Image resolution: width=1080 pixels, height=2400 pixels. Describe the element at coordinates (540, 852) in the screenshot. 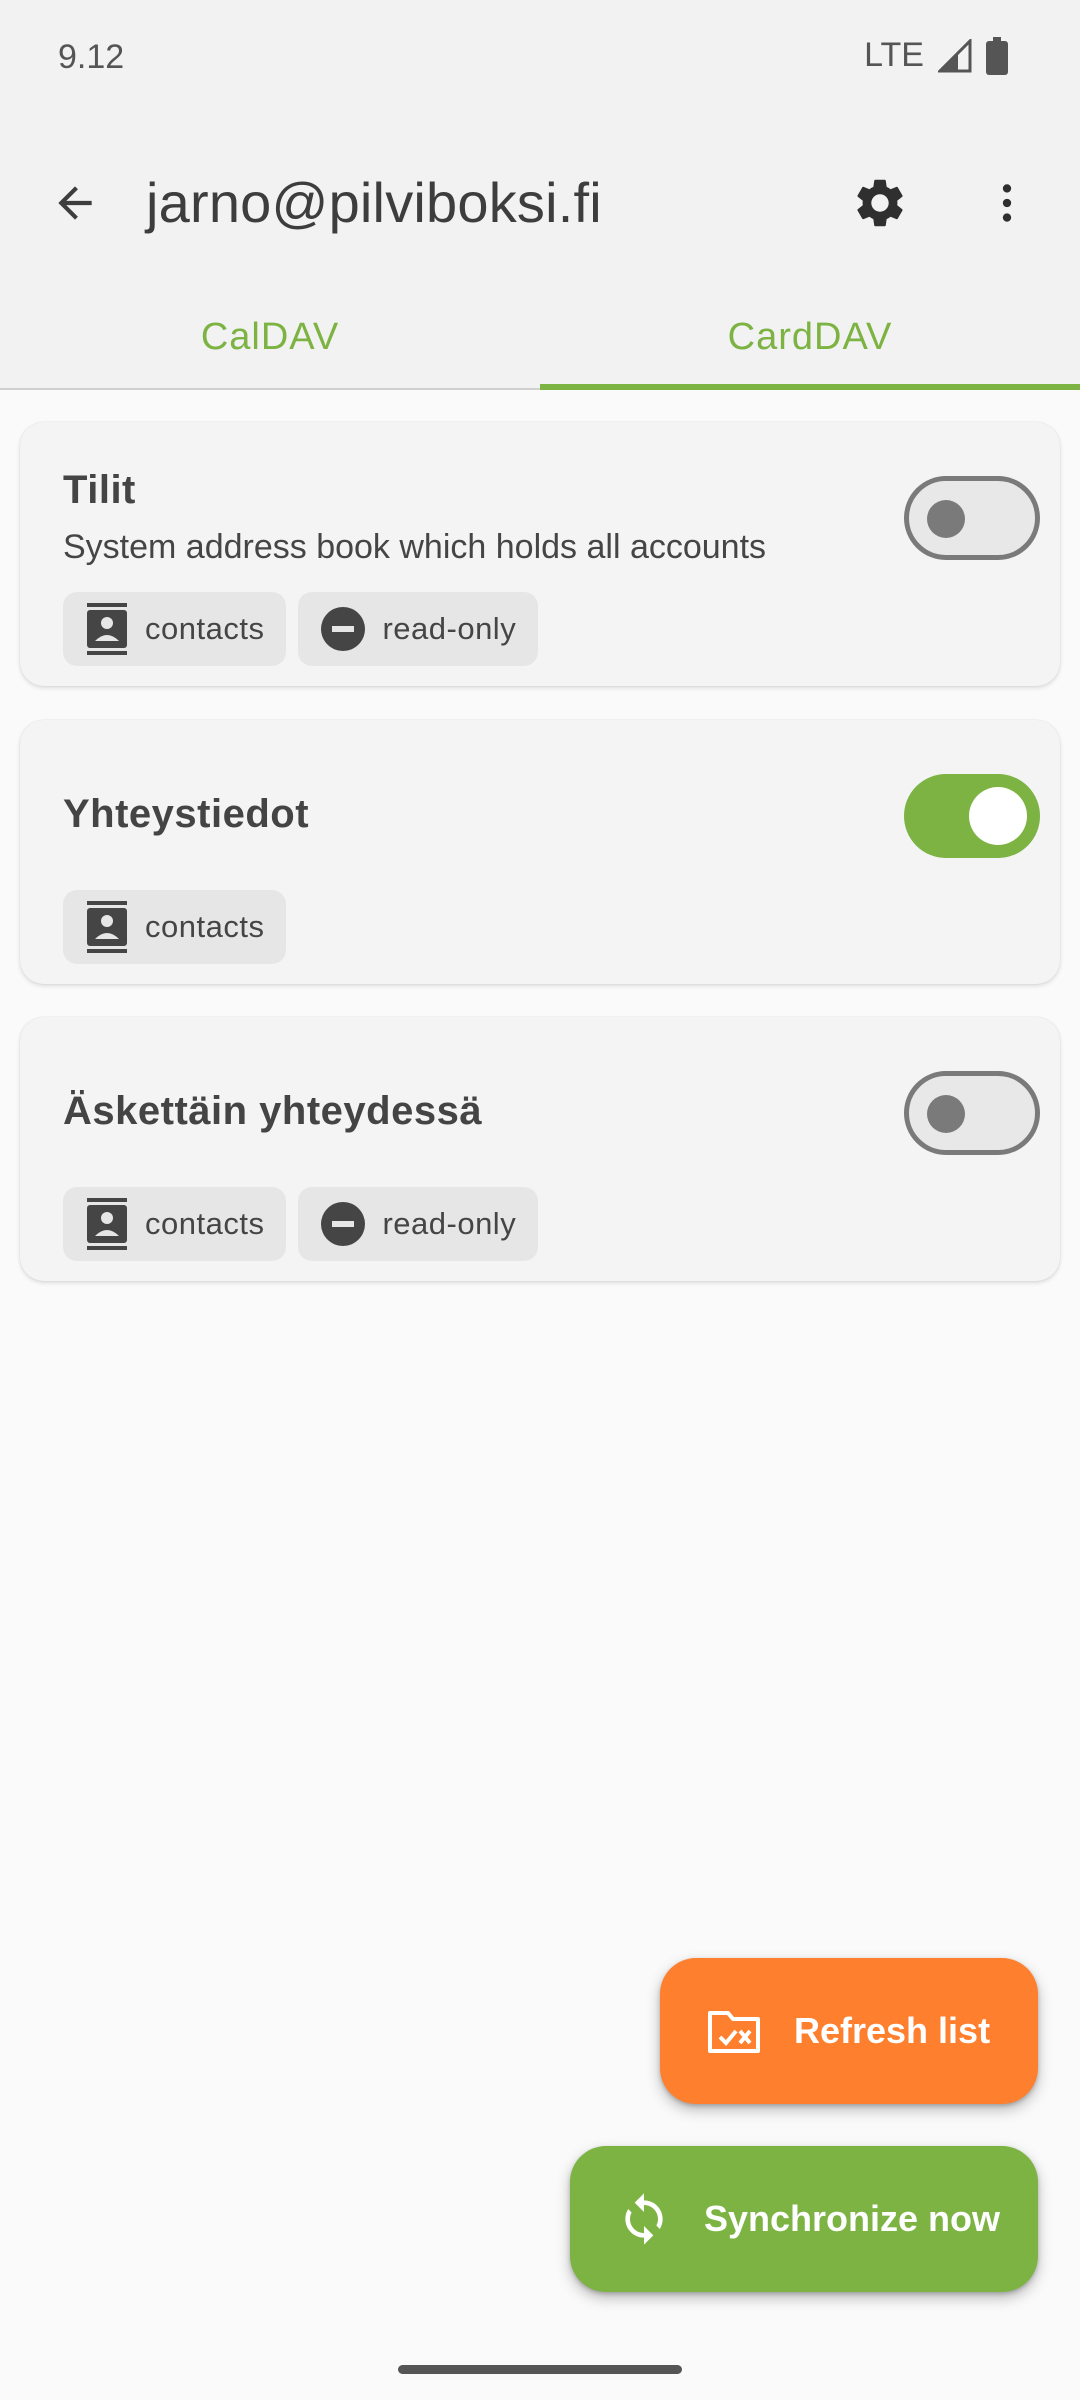

I see `address-book-card: Yhteystiedot contacts` at that location.